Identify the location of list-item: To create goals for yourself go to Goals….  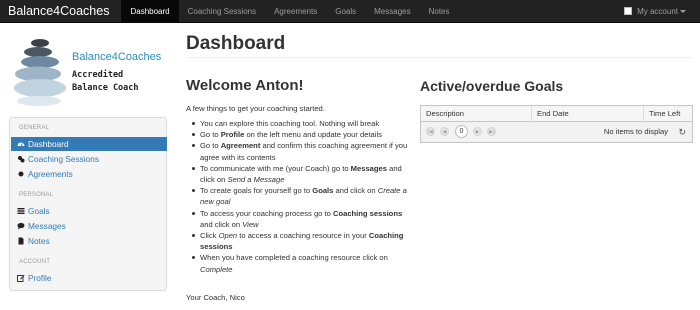
(301, 196).